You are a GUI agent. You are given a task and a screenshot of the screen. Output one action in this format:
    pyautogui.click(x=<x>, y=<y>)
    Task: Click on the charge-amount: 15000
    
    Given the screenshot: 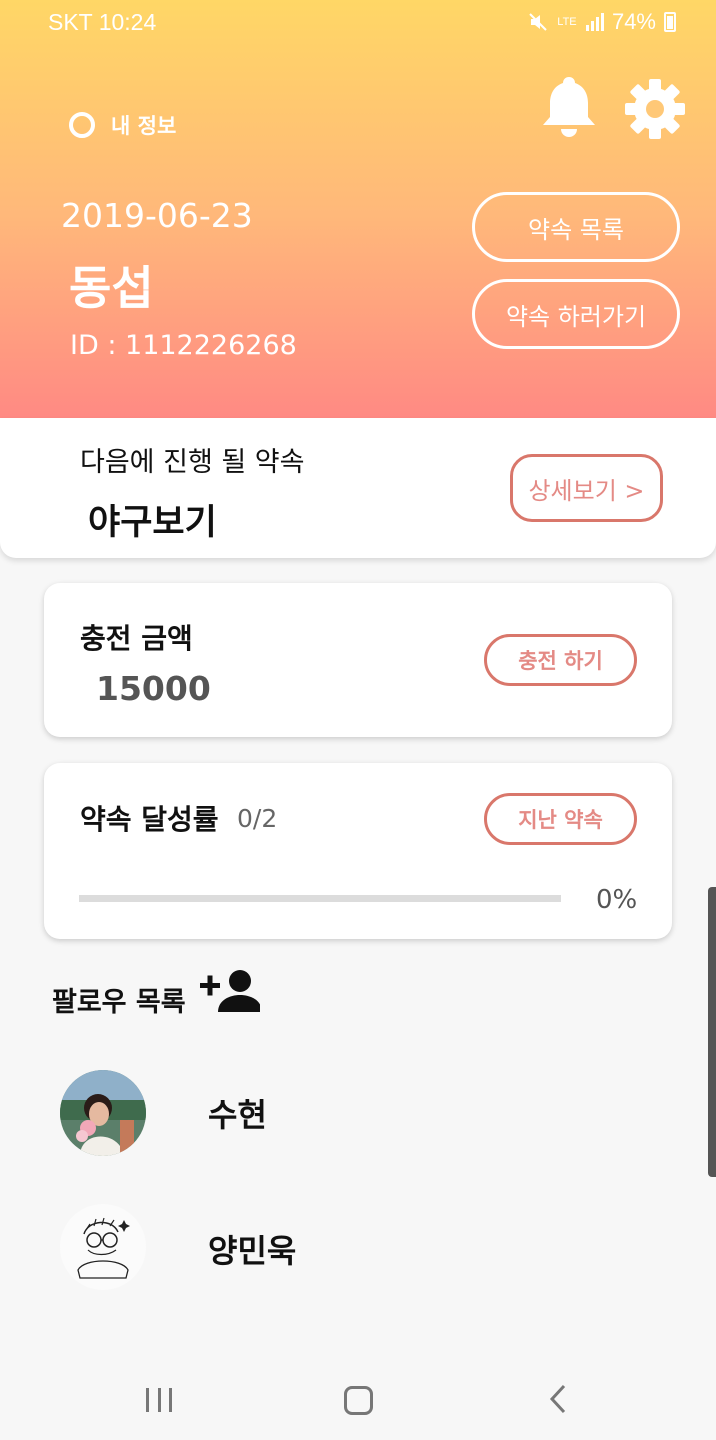 What is the action you would take?
    pyautogui.click(x=153, y=688)
    